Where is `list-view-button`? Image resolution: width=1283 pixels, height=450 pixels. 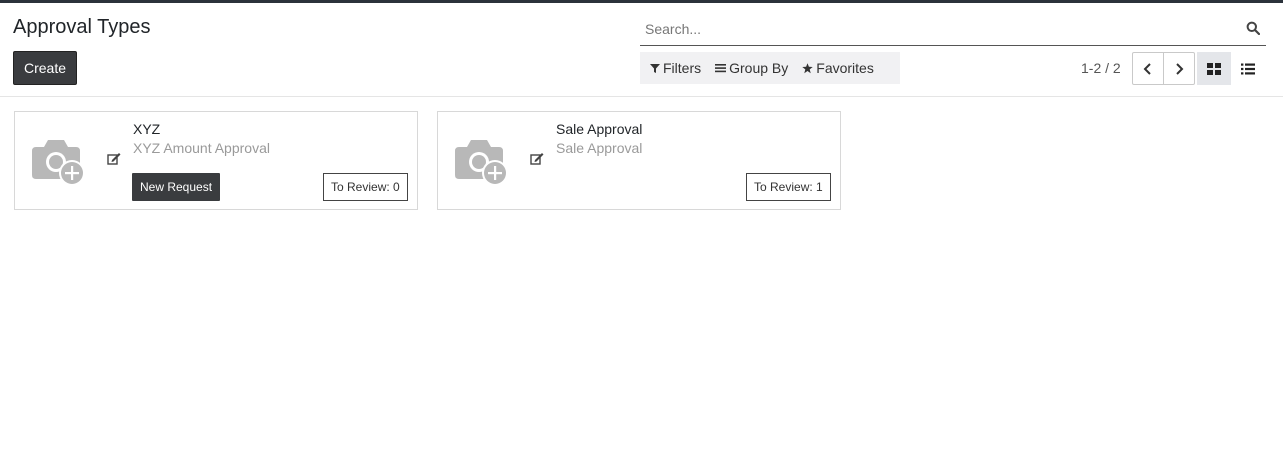
list-view-button is located at coordinates (1248, 68).